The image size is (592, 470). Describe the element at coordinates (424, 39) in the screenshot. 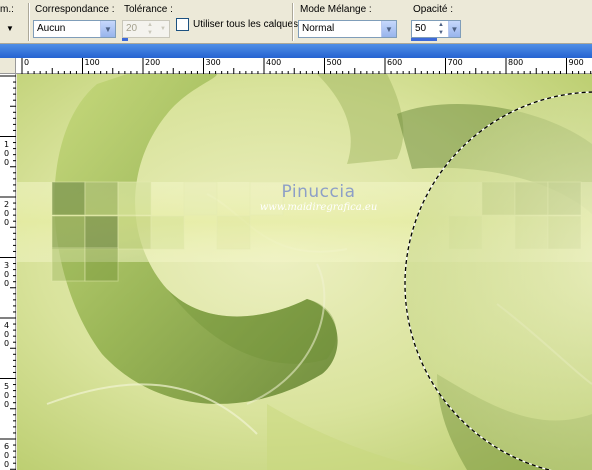

I see `opacity-slider` at that location.